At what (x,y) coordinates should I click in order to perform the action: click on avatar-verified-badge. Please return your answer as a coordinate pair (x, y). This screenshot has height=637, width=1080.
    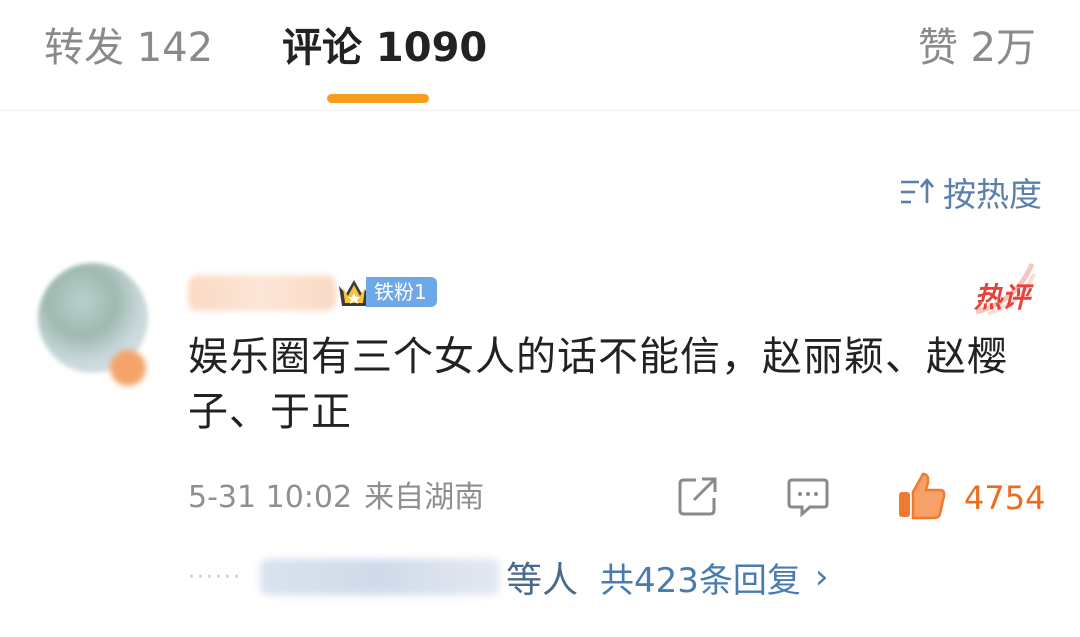
    Looking at the image, I should click on (128, 368).